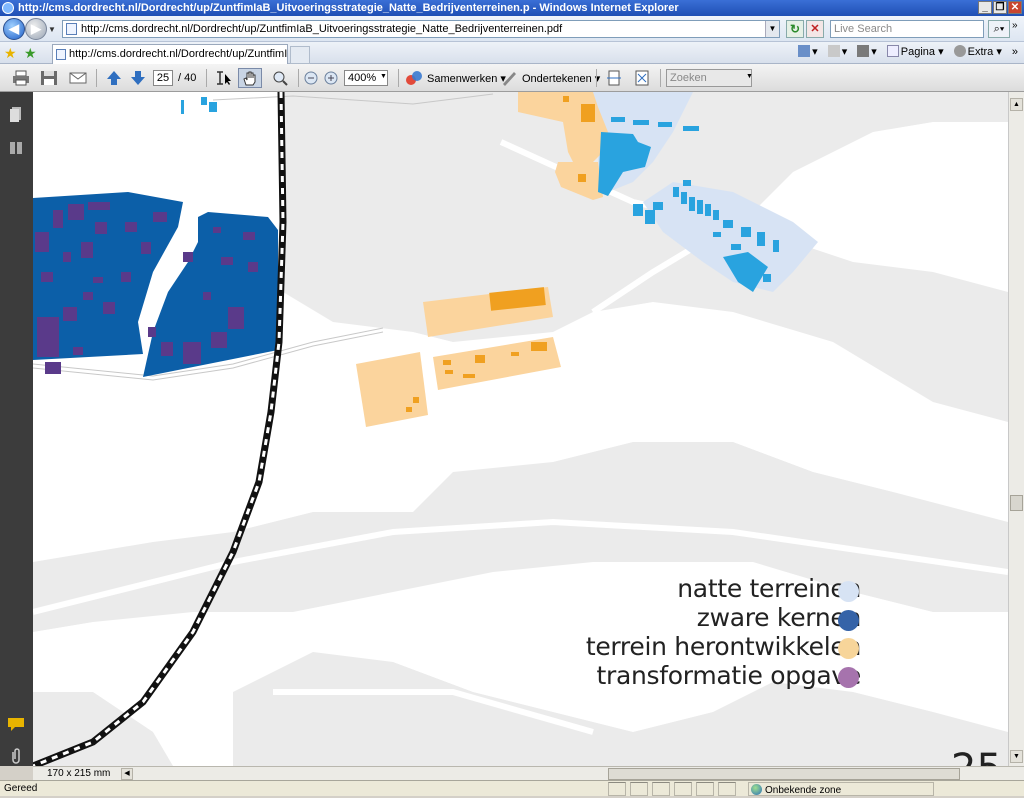 This screenshot has width=1024, height=798. Describe the element at coordinates (749, 76) in the screenshot. I see `find-dropdown-icon: ▼` at that location.